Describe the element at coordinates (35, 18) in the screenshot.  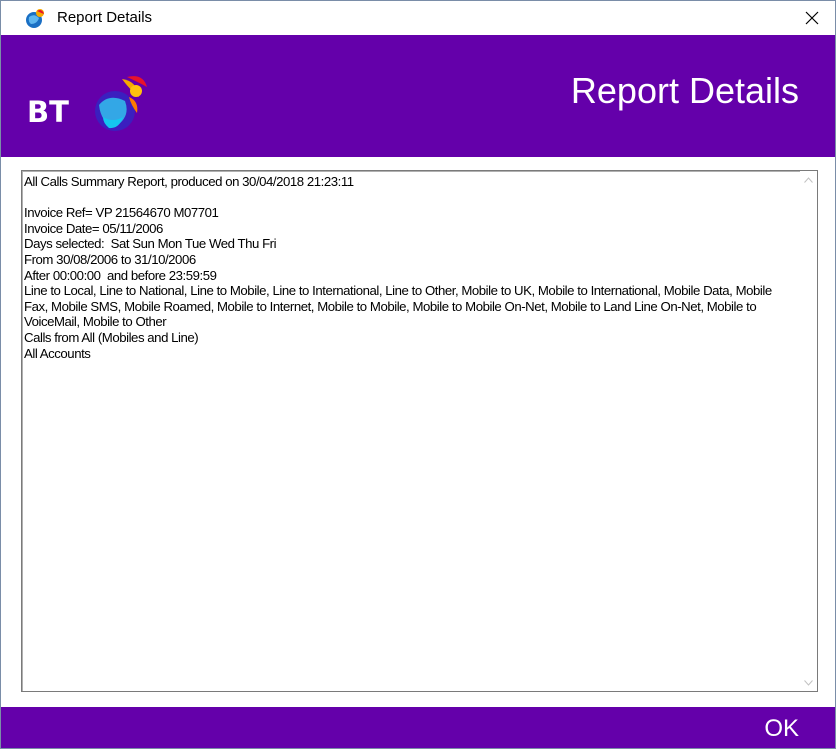
I see `bt-globe-icon` at that location.